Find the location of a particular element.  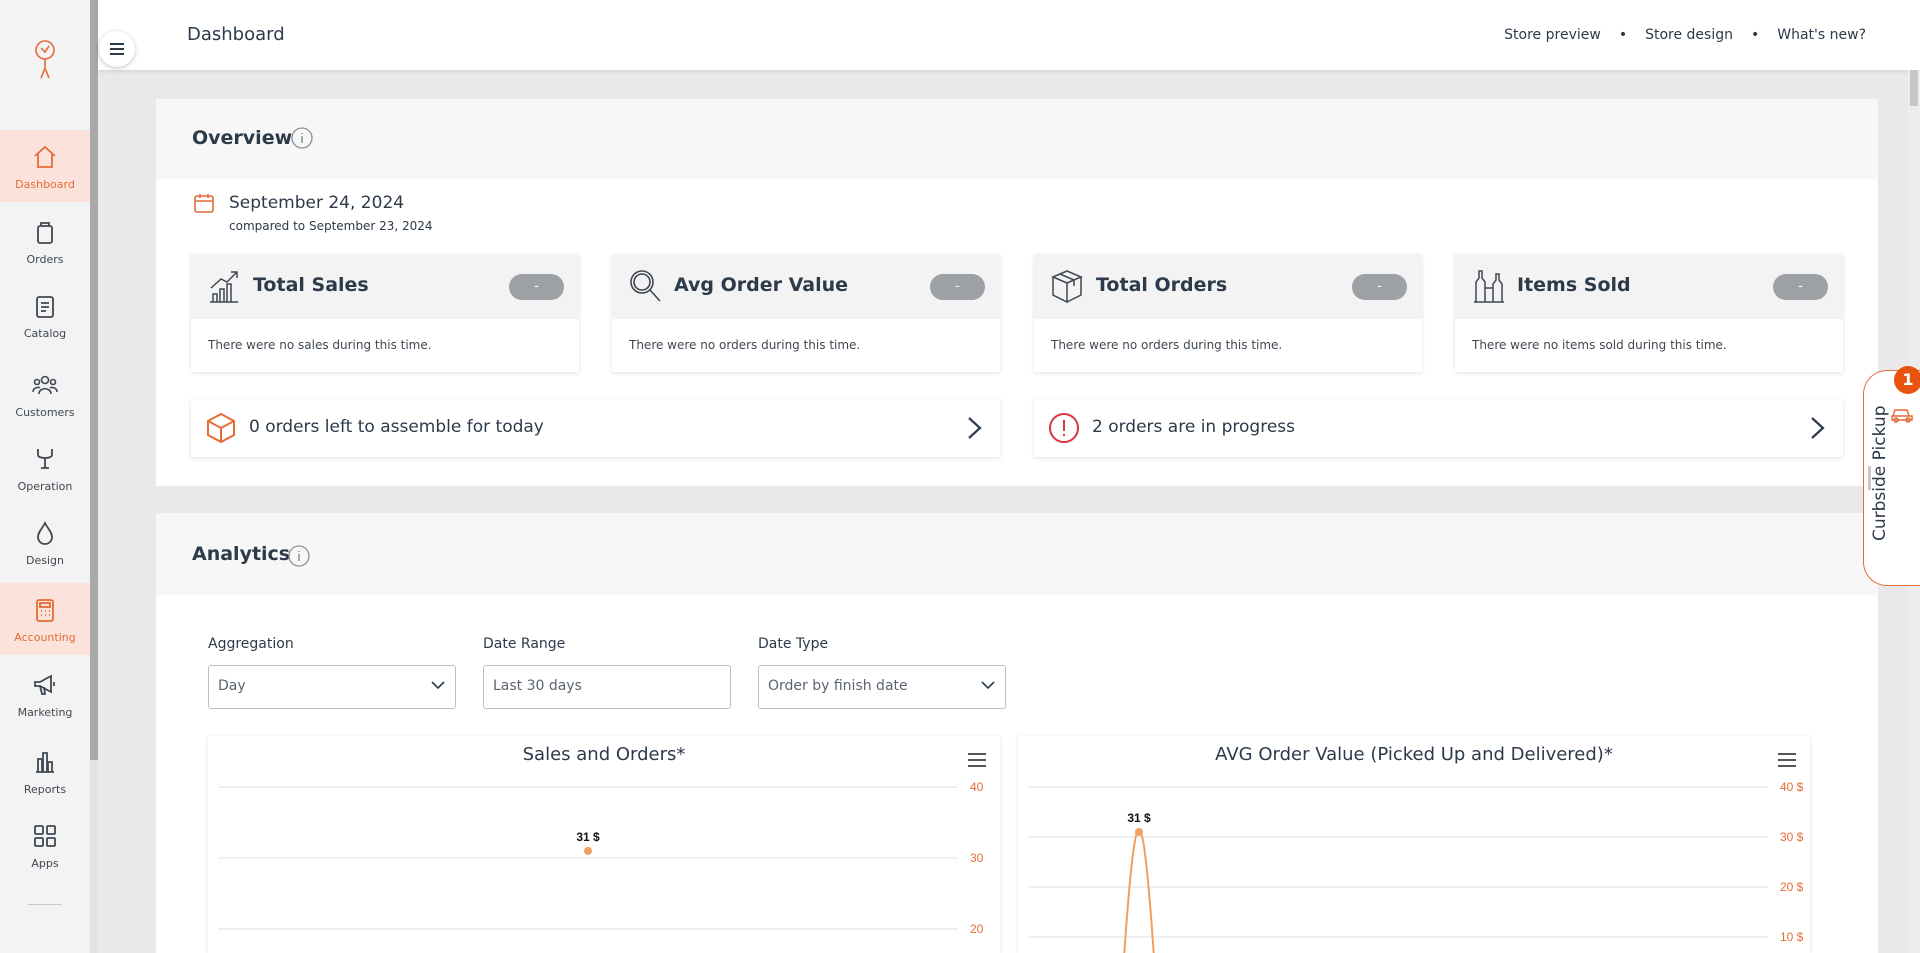

sidebar-item-catalog: Catalog is located at coordinates (45, 315).